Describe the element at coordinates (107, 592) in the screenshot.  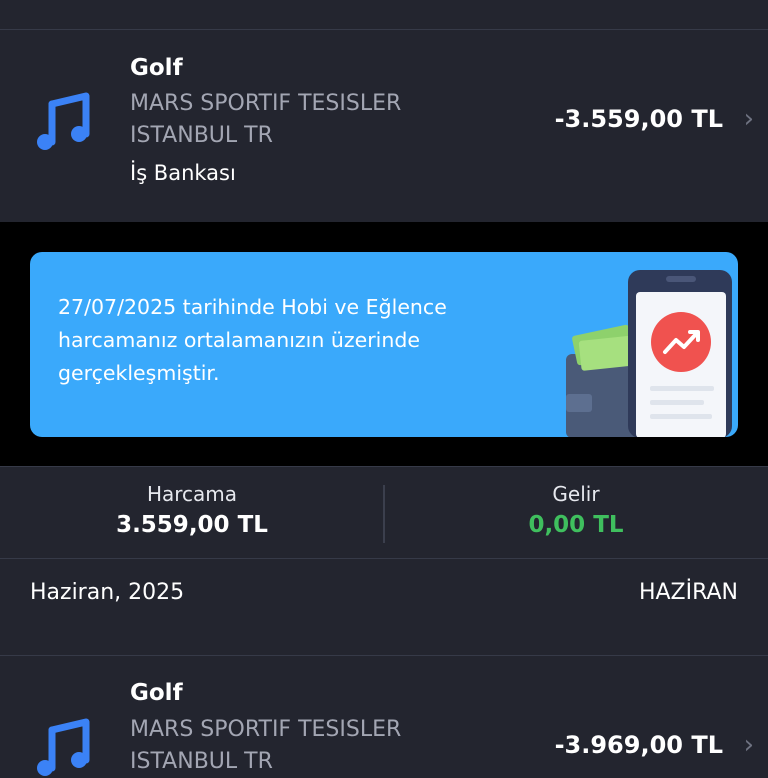
I see `month-title: Haziran, 2025` at that location.